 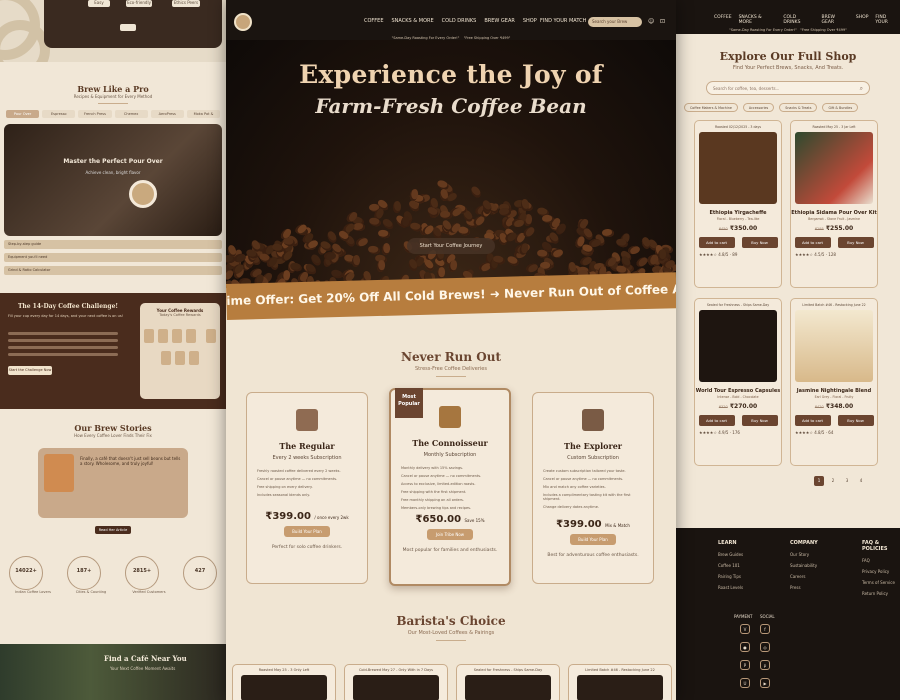 What do you see at coordinates (758, 107) in the screenshot?
I see `chip-accessories: Accessories` at bounding box center [758, 107].